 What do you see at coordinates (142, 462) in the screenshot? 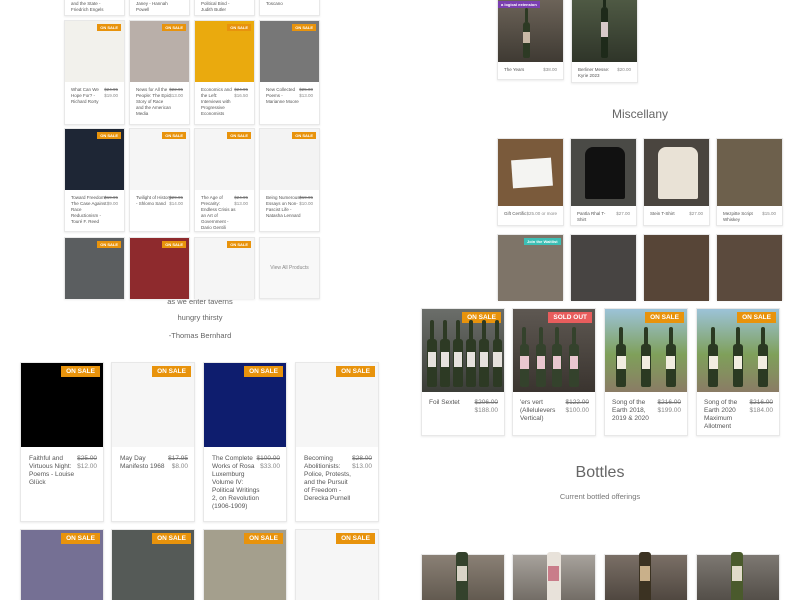
I see `product-title: May Day Manifesto 1968` at bounding box center [142, 462].